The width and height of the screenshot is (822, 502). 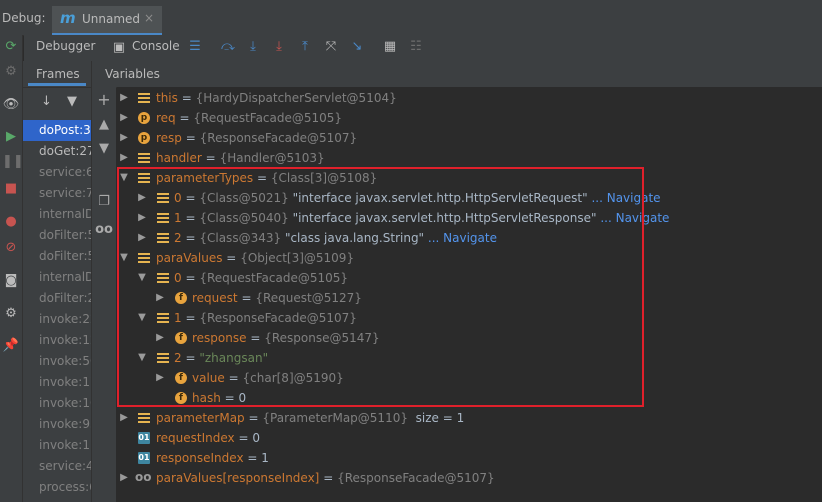 What do you see at coordinates (144, 438) in the screenshot?
I see `primitive-icon: 01` at bounding box center [144, 438].